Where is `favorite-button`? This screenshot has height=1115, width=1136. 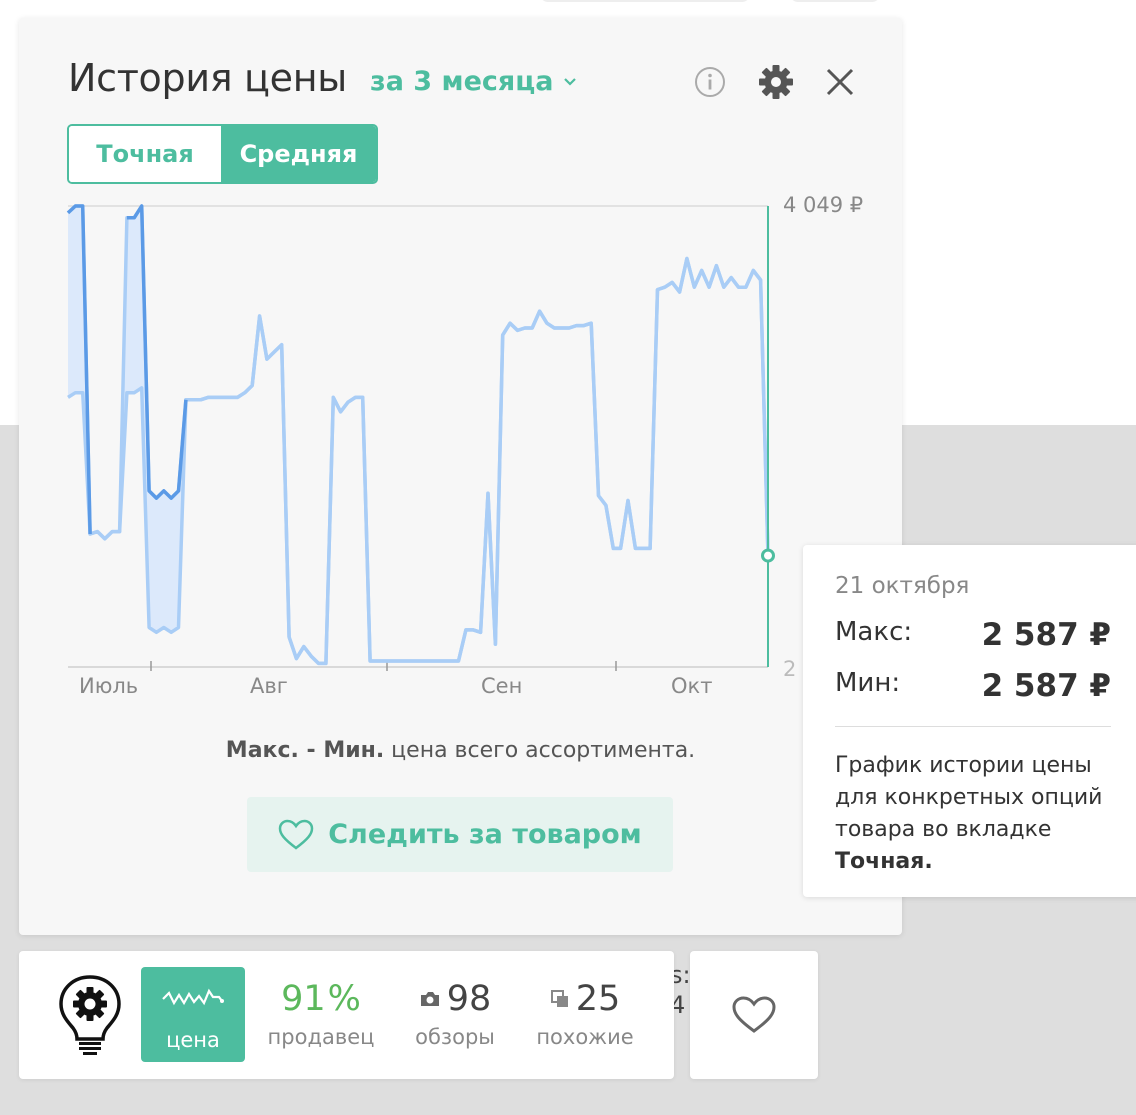 favorite-button is located at coordinates (754, 1015).